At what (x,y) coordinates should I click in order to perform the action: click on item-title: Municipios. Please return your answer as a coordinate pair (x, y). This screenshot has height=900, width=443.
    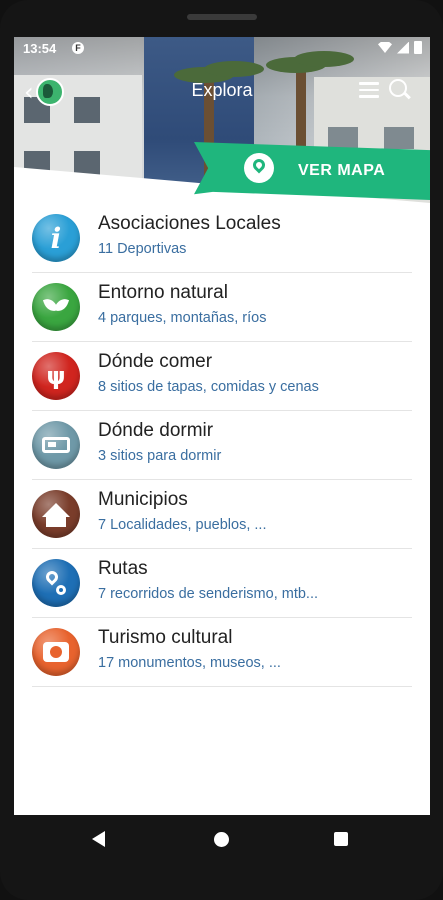
    Looking at the image, I should click on (143, 499).